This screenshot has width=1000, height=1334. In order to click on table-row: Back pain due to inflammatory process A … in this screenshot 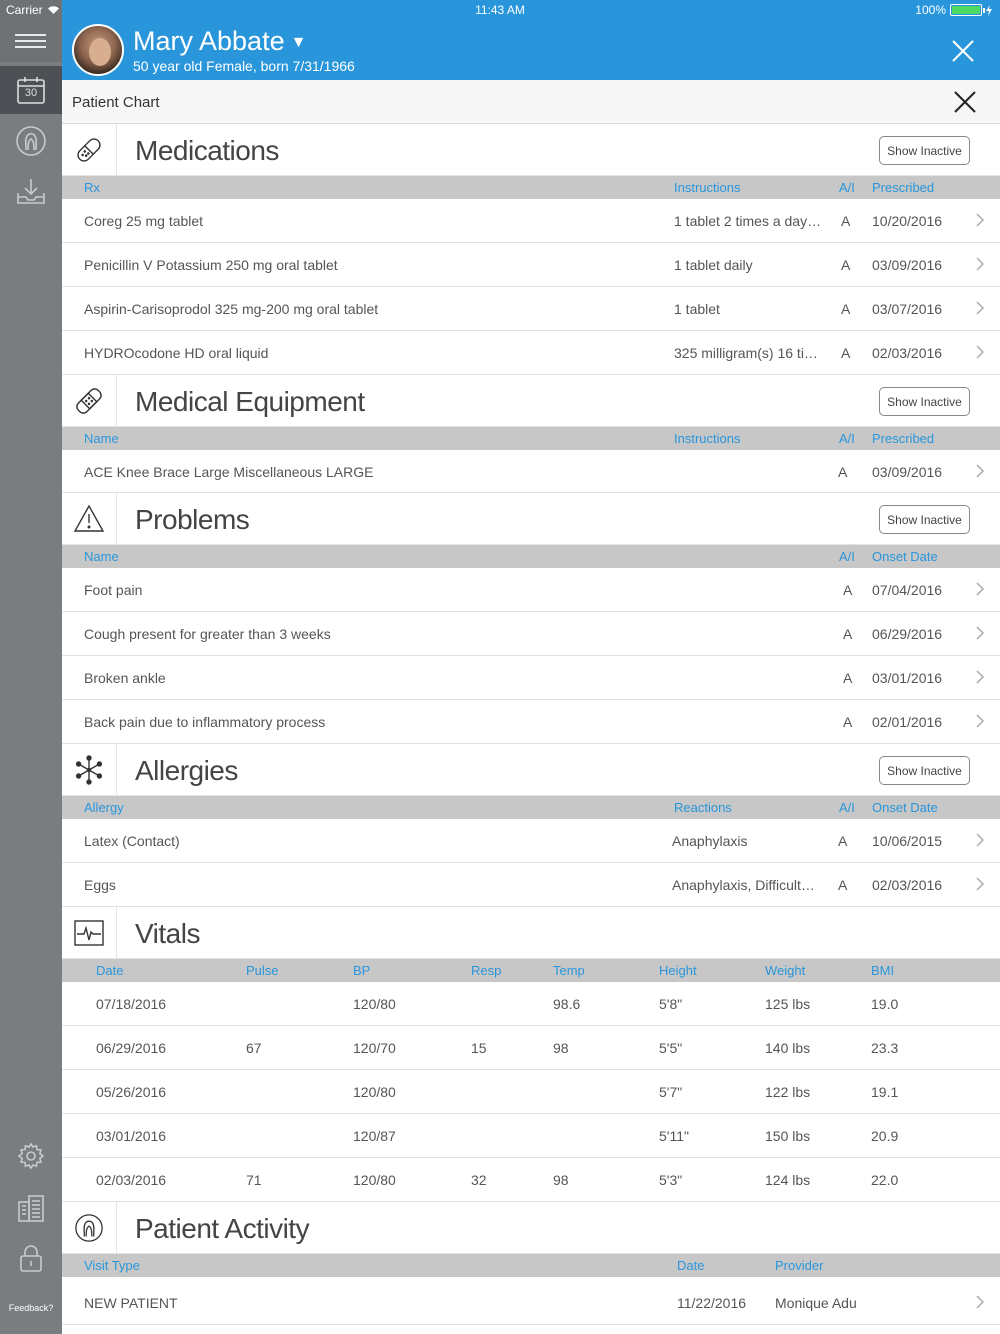, I will do `click(531, 722)`.